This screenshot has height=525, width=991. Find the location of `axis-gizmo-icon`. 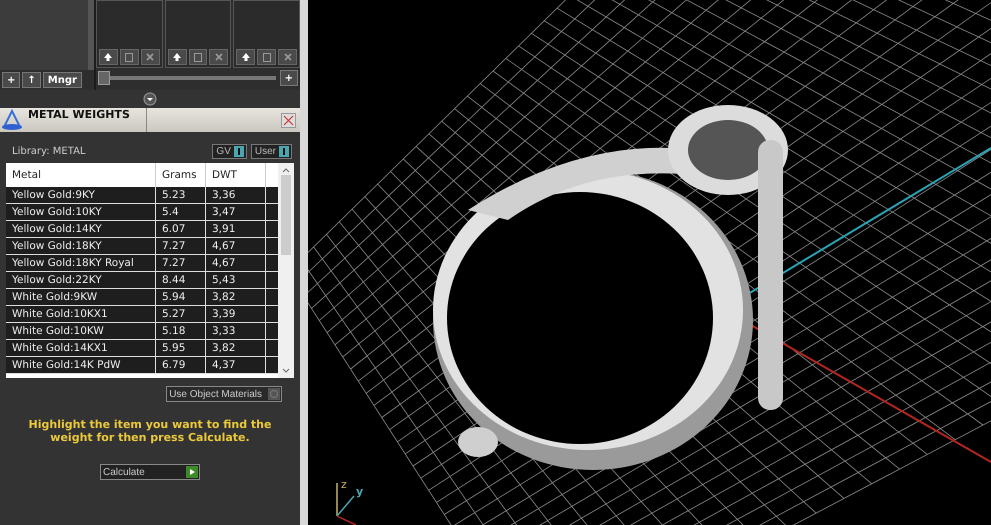

axis-gizmo-icon is located at coordinates (346, 503).